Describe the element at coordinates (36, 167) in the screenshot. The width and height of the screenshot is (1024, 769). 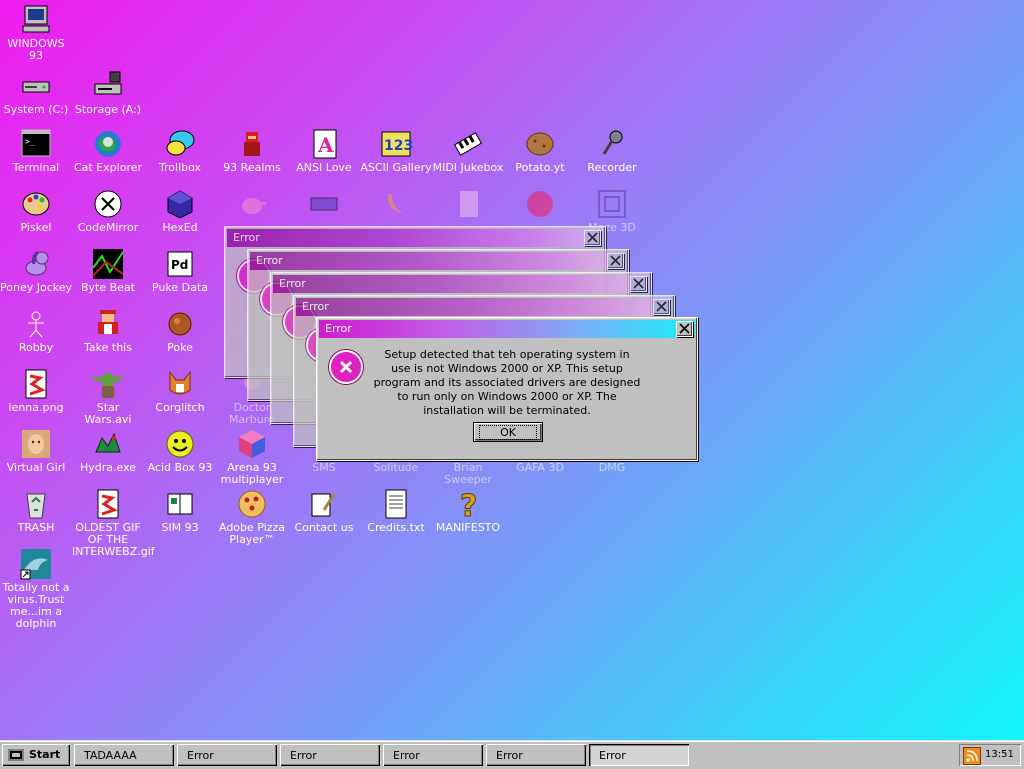
I see `icon-label: Terminal` at that location.